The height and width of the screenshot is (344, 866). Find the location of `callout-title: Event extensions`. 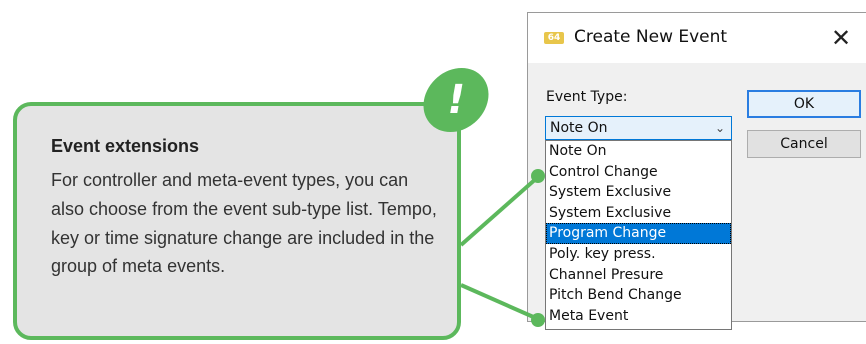

callout-title: Event extensions is located at coordinates (125, 146).